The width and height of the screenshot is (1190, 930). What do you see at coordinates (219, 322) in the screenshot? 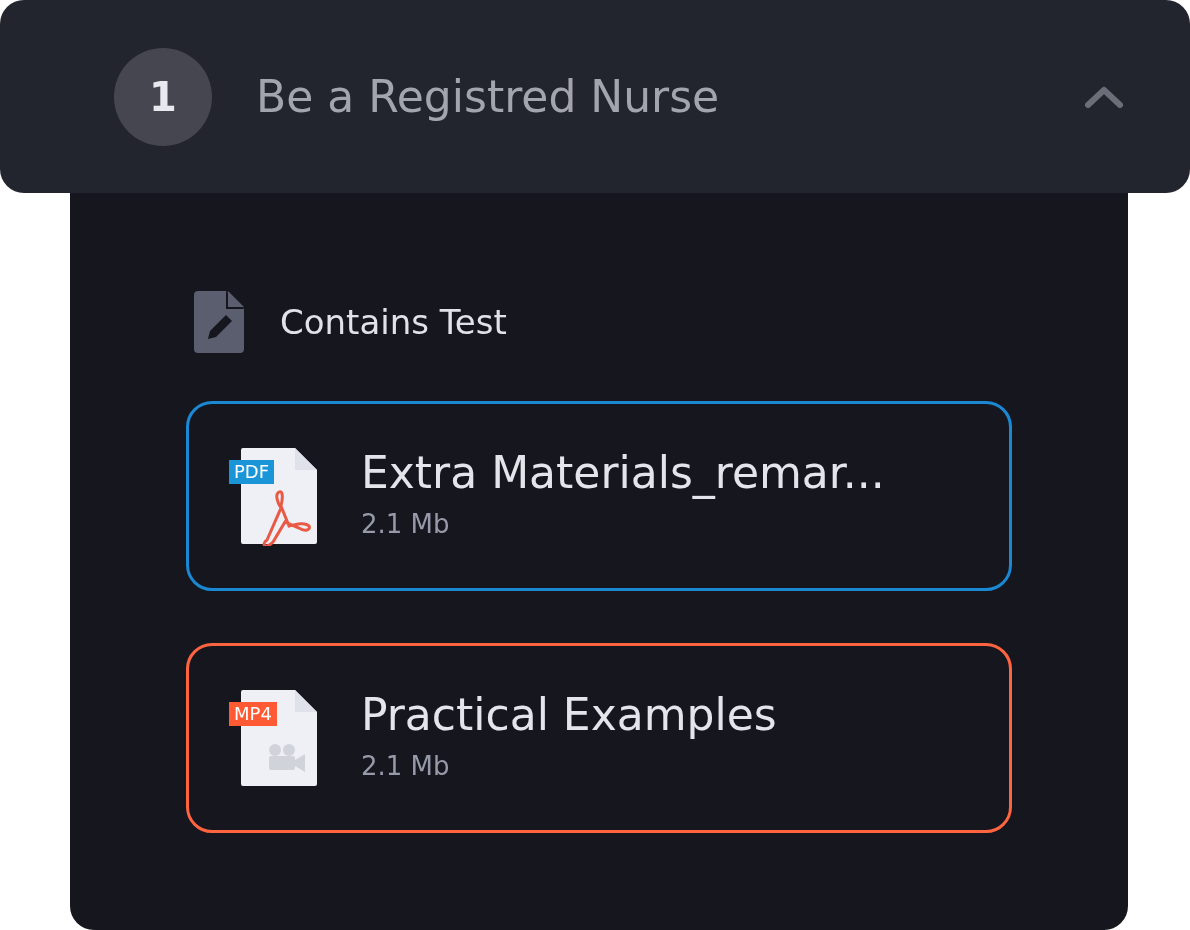
I see `document-edit-icon` at bounding box center [219, 322].